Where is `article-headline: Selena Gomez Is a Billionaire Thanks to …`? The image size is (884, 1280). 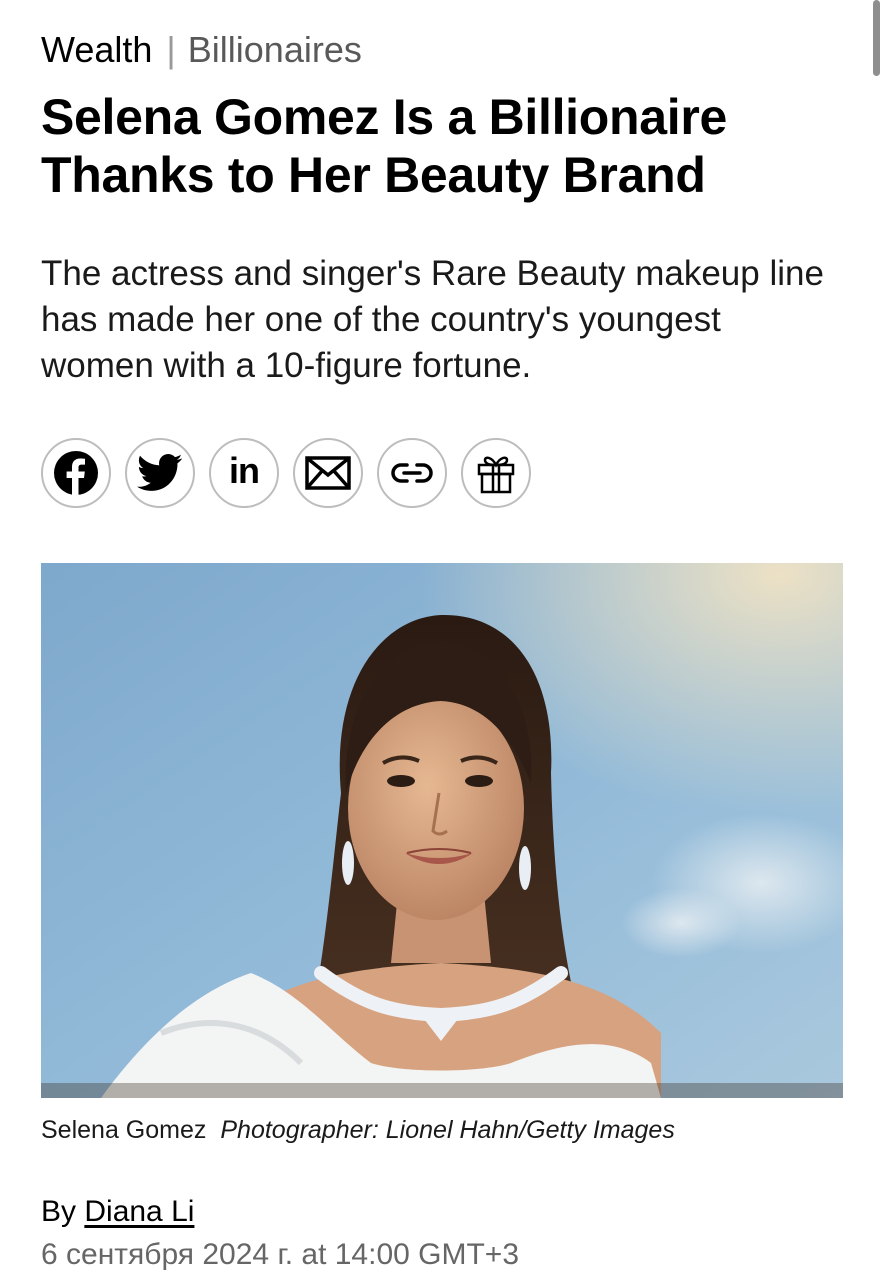 article-headline: Selena Gomez Is a Billionaire Thanks to … is located at coordinates (384, 146).